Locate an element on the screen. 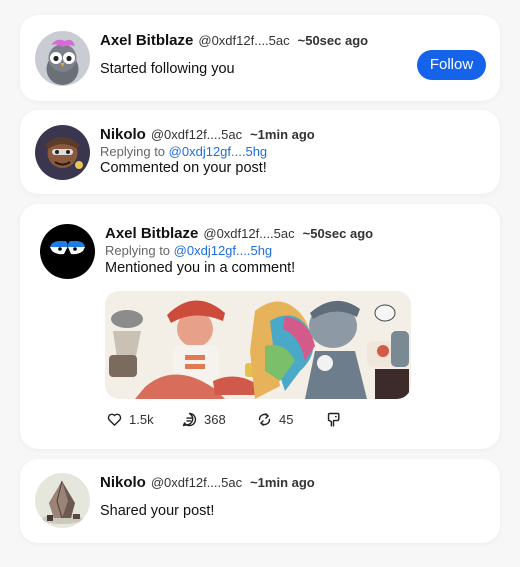 The height and width of the screenshot is (567, 520). repost-button: 45 is located at coordinates (274, 419).